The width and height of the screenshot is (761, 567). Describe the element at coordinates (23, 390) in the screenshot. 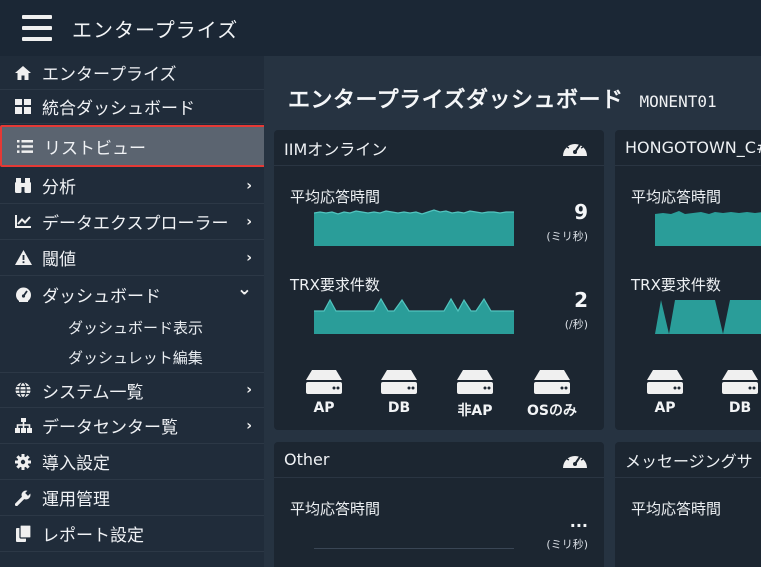

I see `globe-icon` at that location.